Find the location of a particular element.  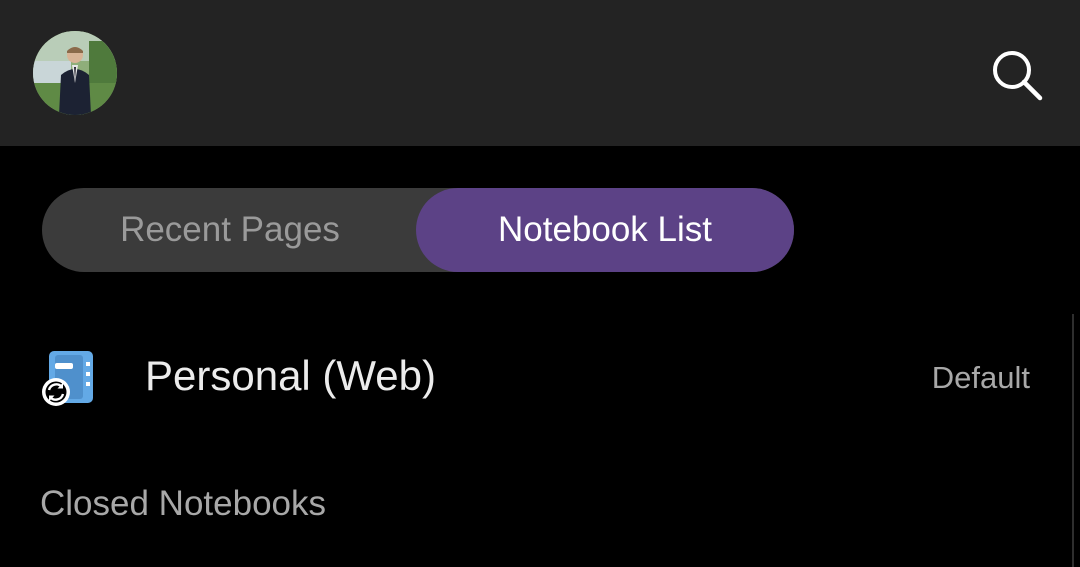

closed-notebooks-header: Closed Notebooks is located at coordinates (183, 503).